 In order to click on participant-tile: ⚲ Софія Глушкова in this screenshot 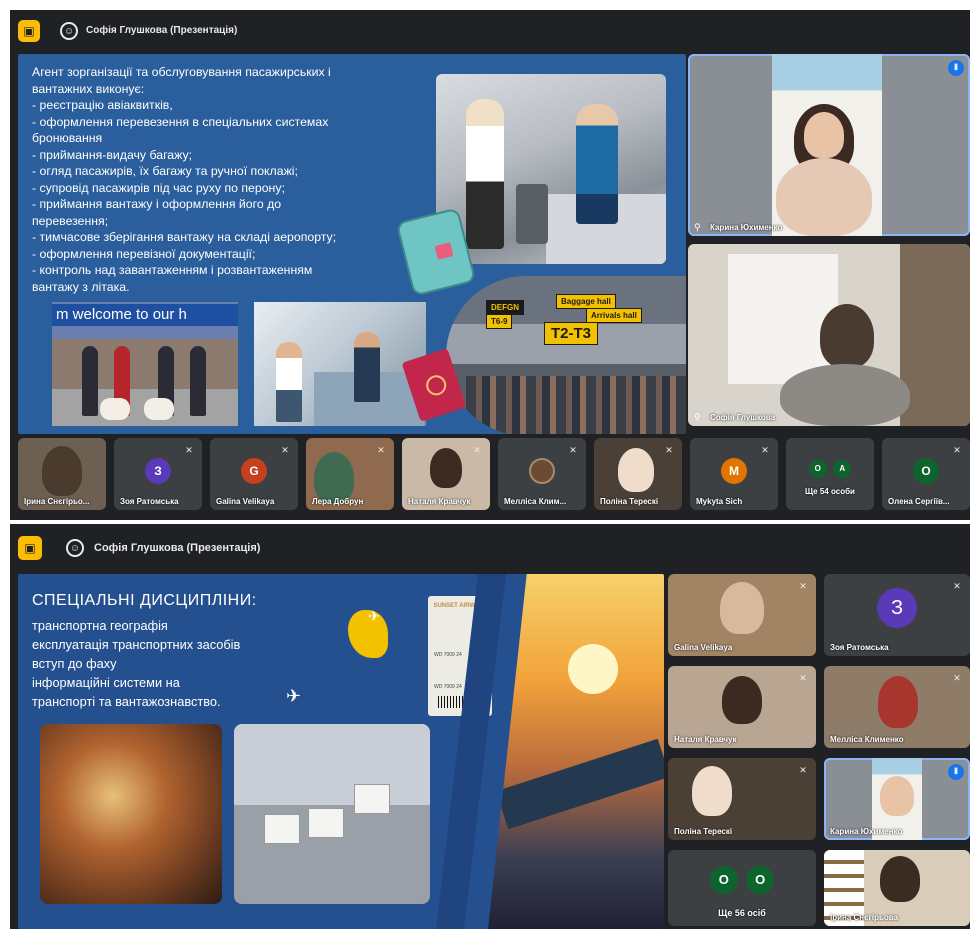, I will do `click(829, 335)`.